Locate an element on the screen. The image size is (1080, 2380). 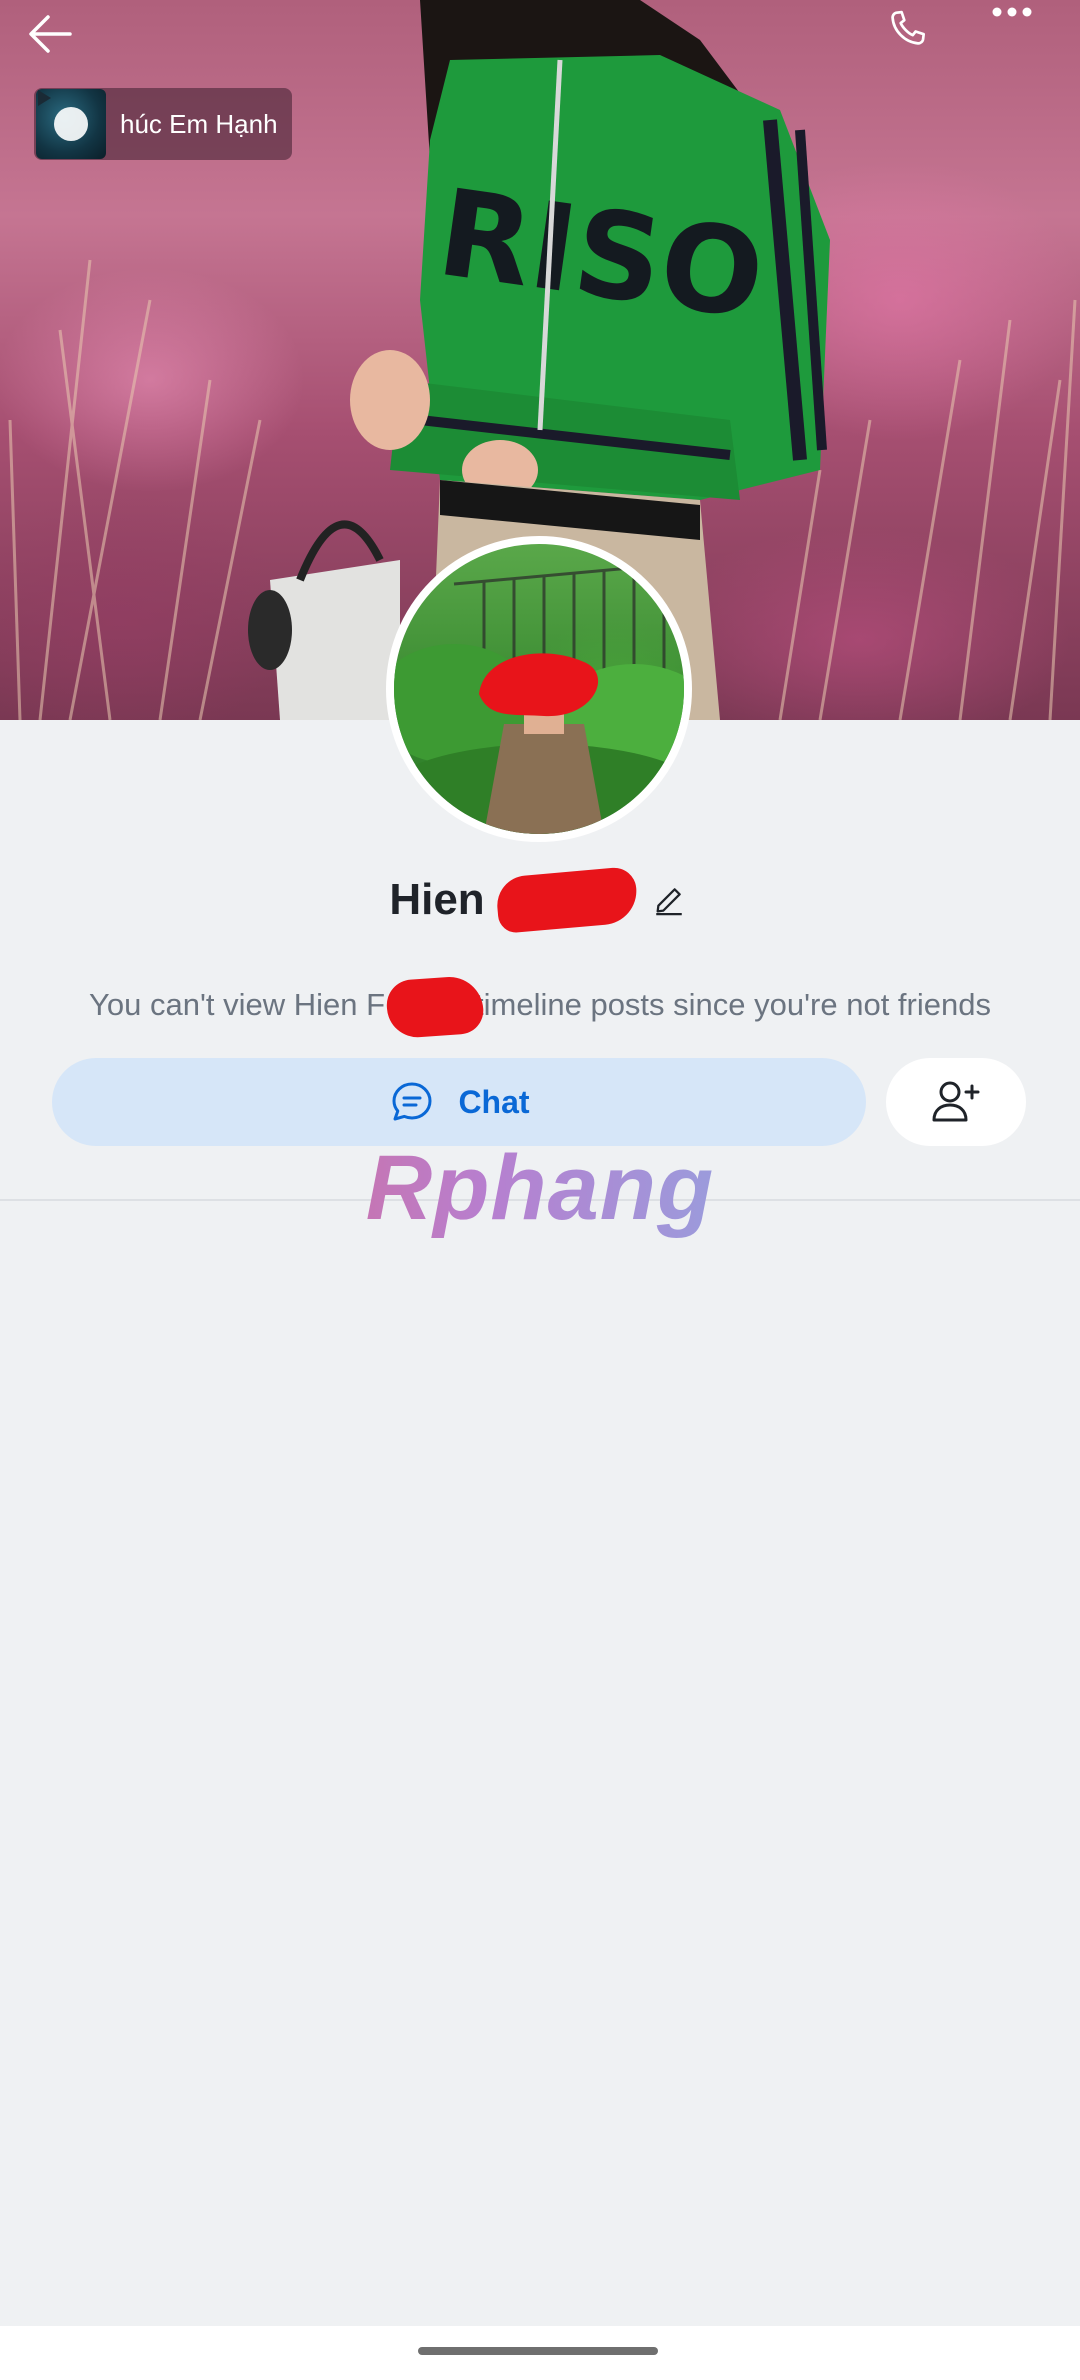
add-friend-button is located at coordinates (956, 1102).